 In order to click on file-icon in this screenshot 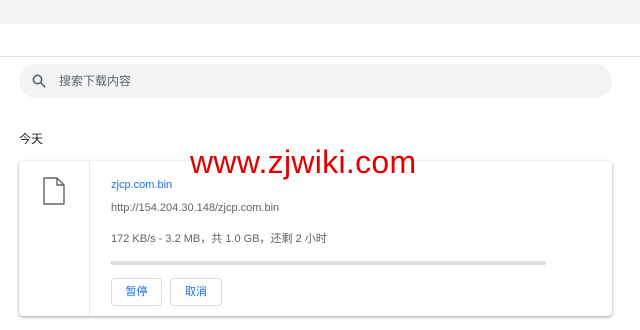, I will do `click(54, 191)`.